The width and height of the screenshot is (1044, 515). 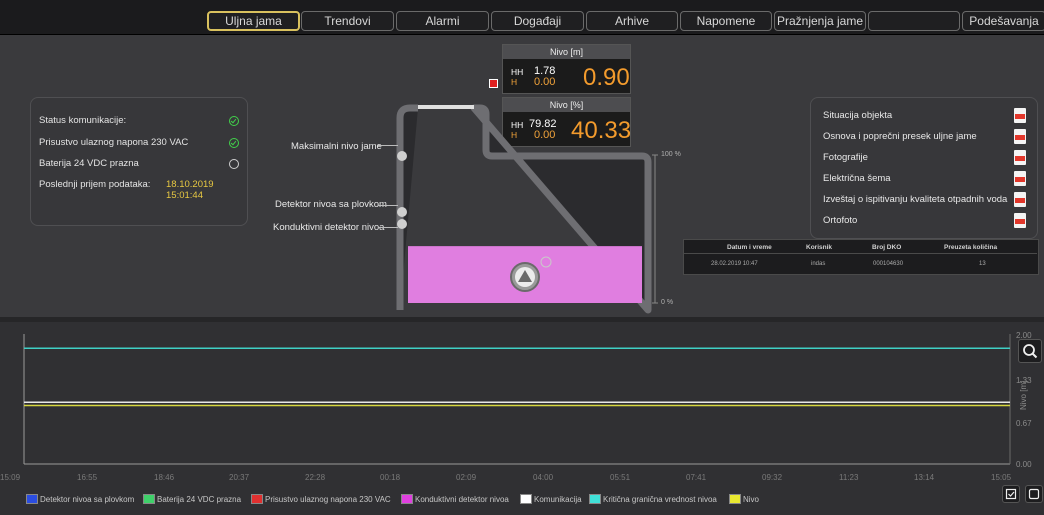 I want to click on checkbox-icon, so click(x=1011, y=494).